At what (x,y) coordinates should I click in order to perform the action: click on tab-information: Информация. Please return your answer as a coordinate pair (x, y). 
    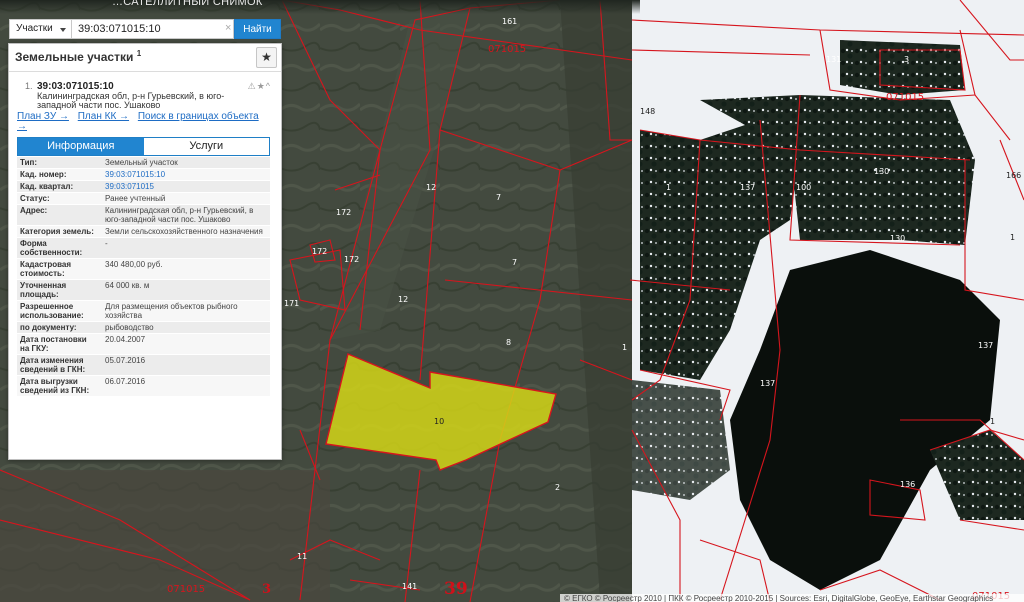
    Looking at the image, I should click on (81, 146).